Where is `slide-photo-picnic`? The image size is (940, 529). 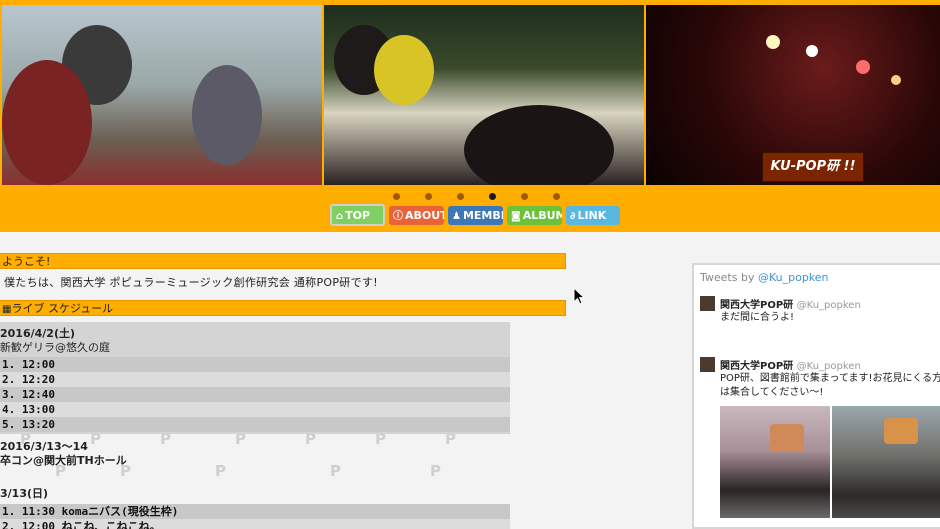 slide-photo-picnic is located at coordinates (162, 95).